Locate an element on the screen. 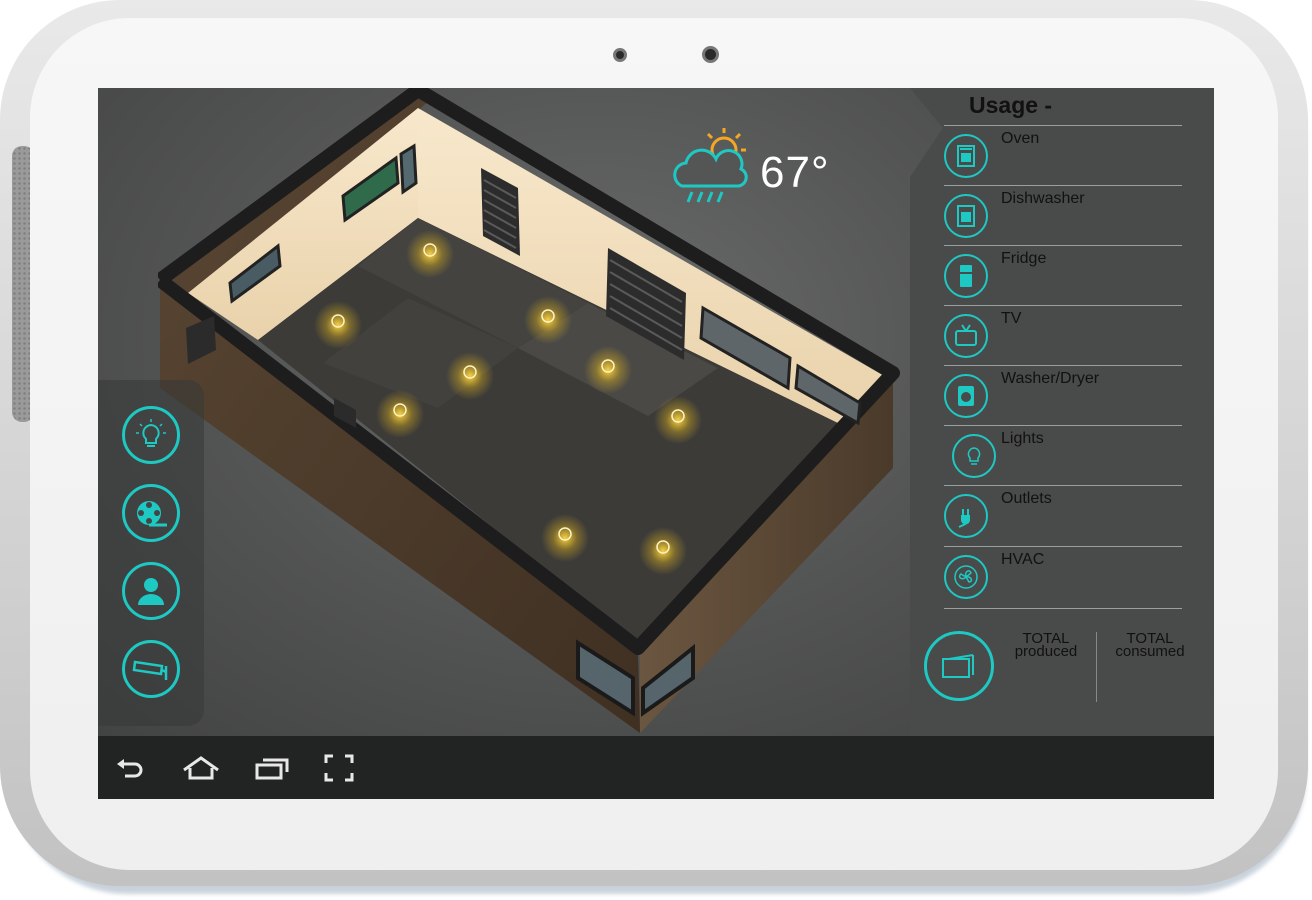 This screenshot has height=900, width=1312. media-mode-button is located at coordinates (151, 513).